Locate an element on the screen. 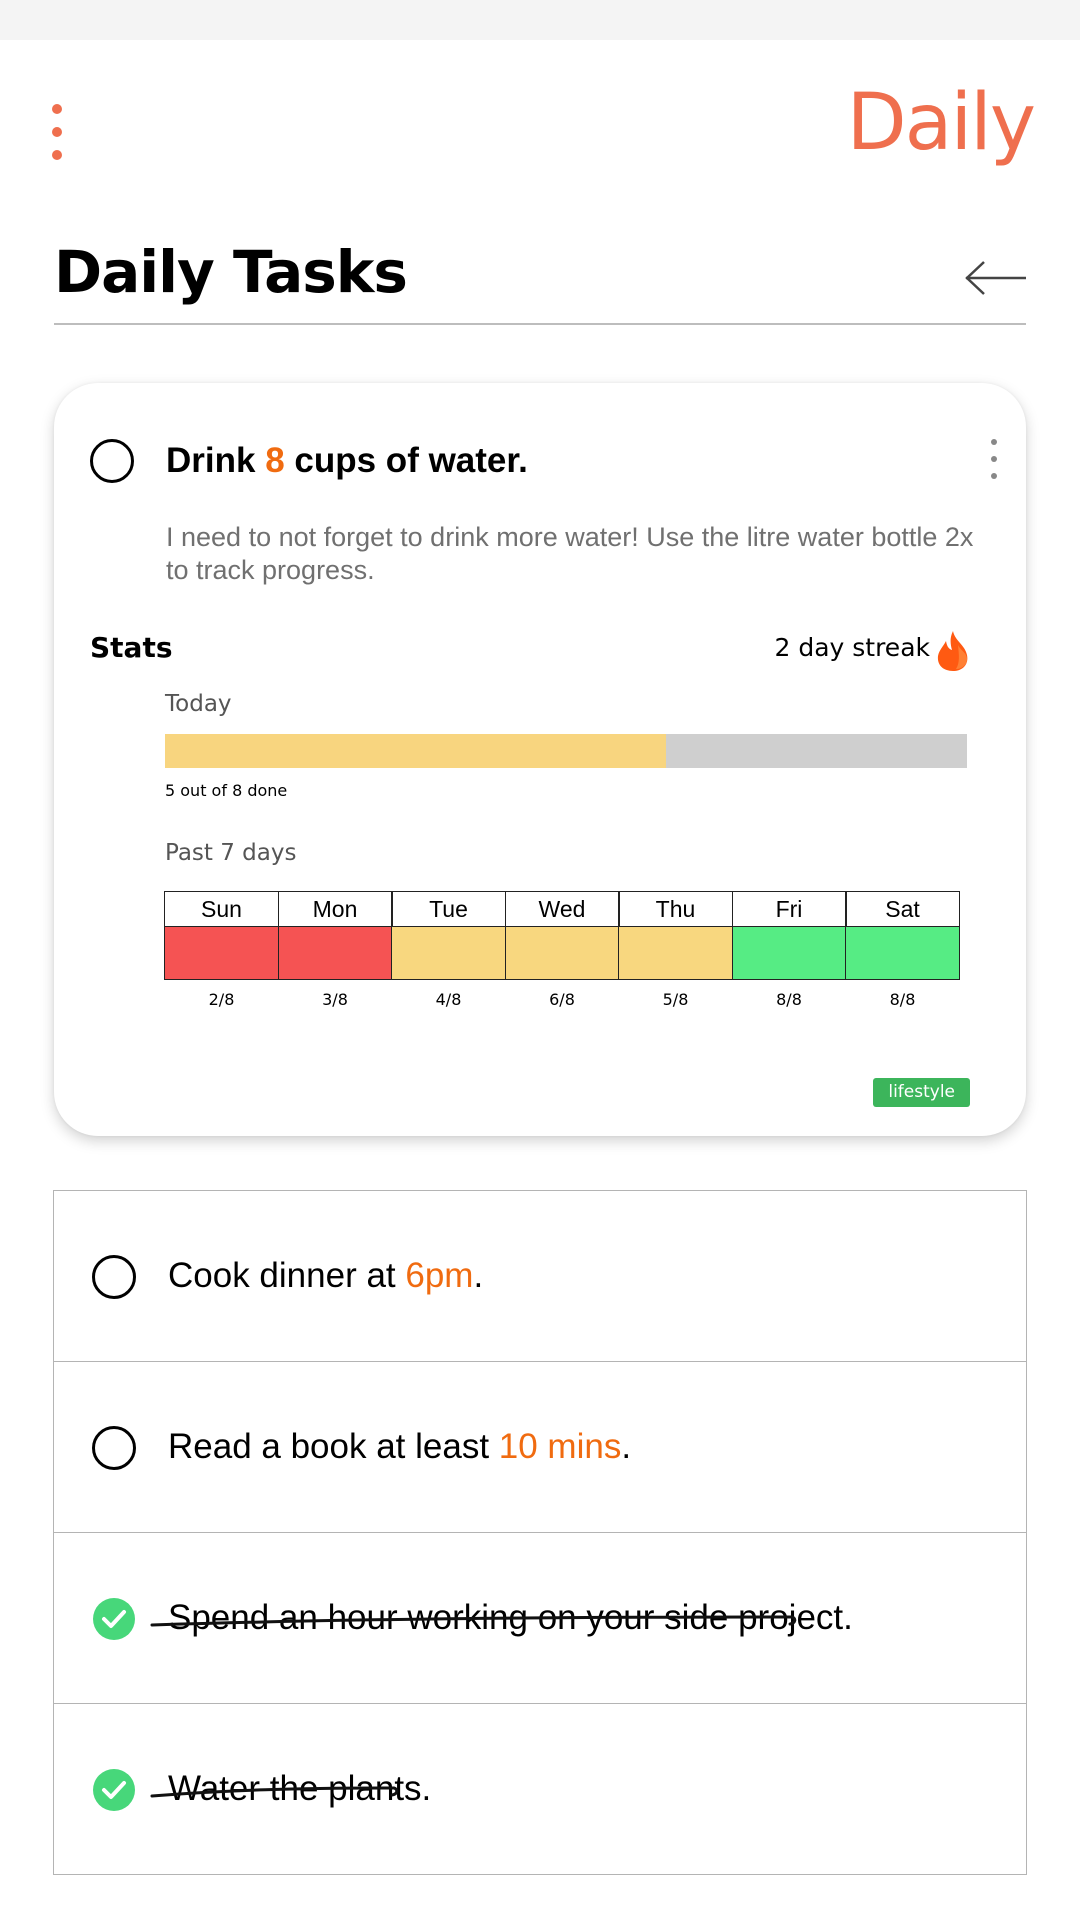 Image resolution: width=1080 pixels, height=1920 pixels. task-highlight: 10 mins is located at coordinates (560, 1446).